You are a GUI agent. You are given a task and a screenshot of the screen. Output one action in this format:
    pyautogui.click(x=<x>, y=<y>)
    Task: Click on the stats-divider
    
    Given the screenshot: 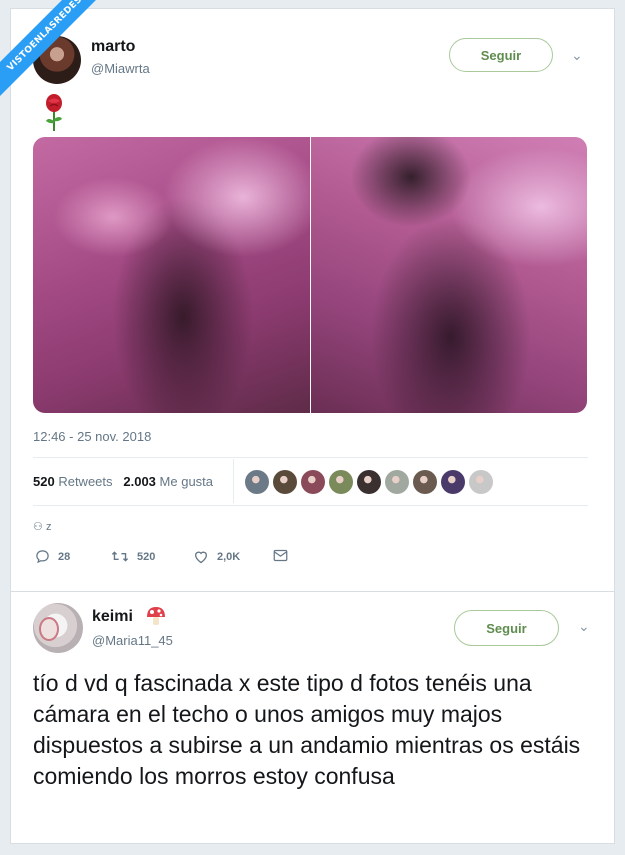 What is the action you would take?
    pyautogui.click(x=233, y=481)
    